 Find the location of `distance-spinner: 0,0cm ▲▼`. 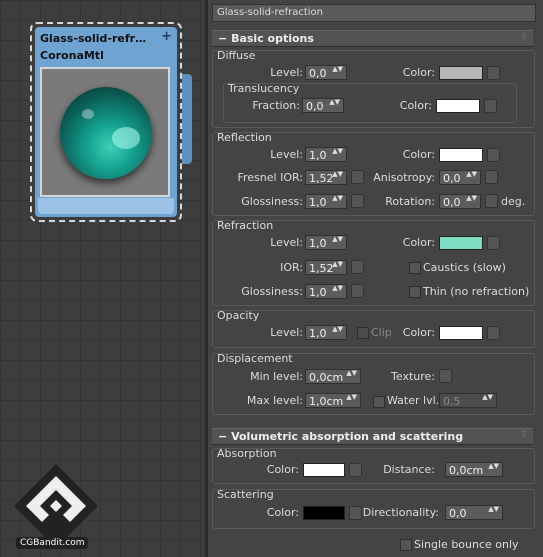

distance-spinner: 0,0cm ▲▼ is located at coordinates (474, 469).